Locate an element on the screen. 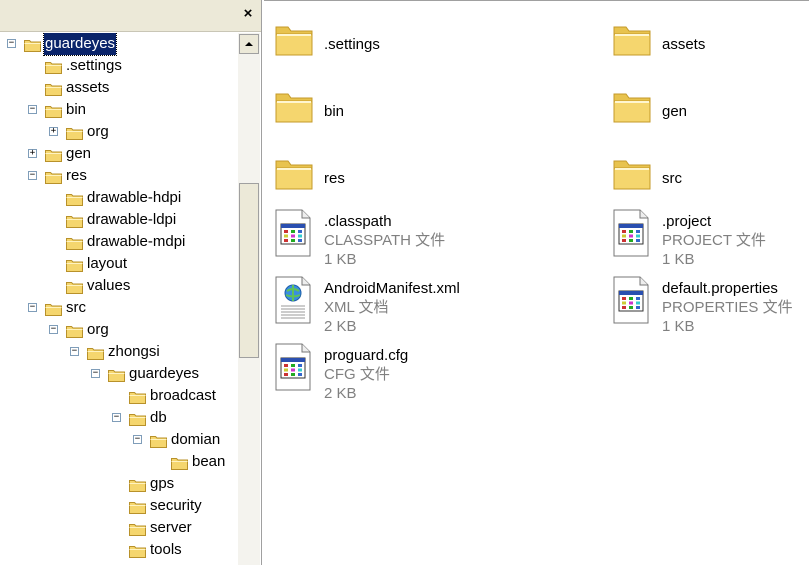 The image size is (809, 566). tree-item-label: assets is located at coordinates (88, 87).